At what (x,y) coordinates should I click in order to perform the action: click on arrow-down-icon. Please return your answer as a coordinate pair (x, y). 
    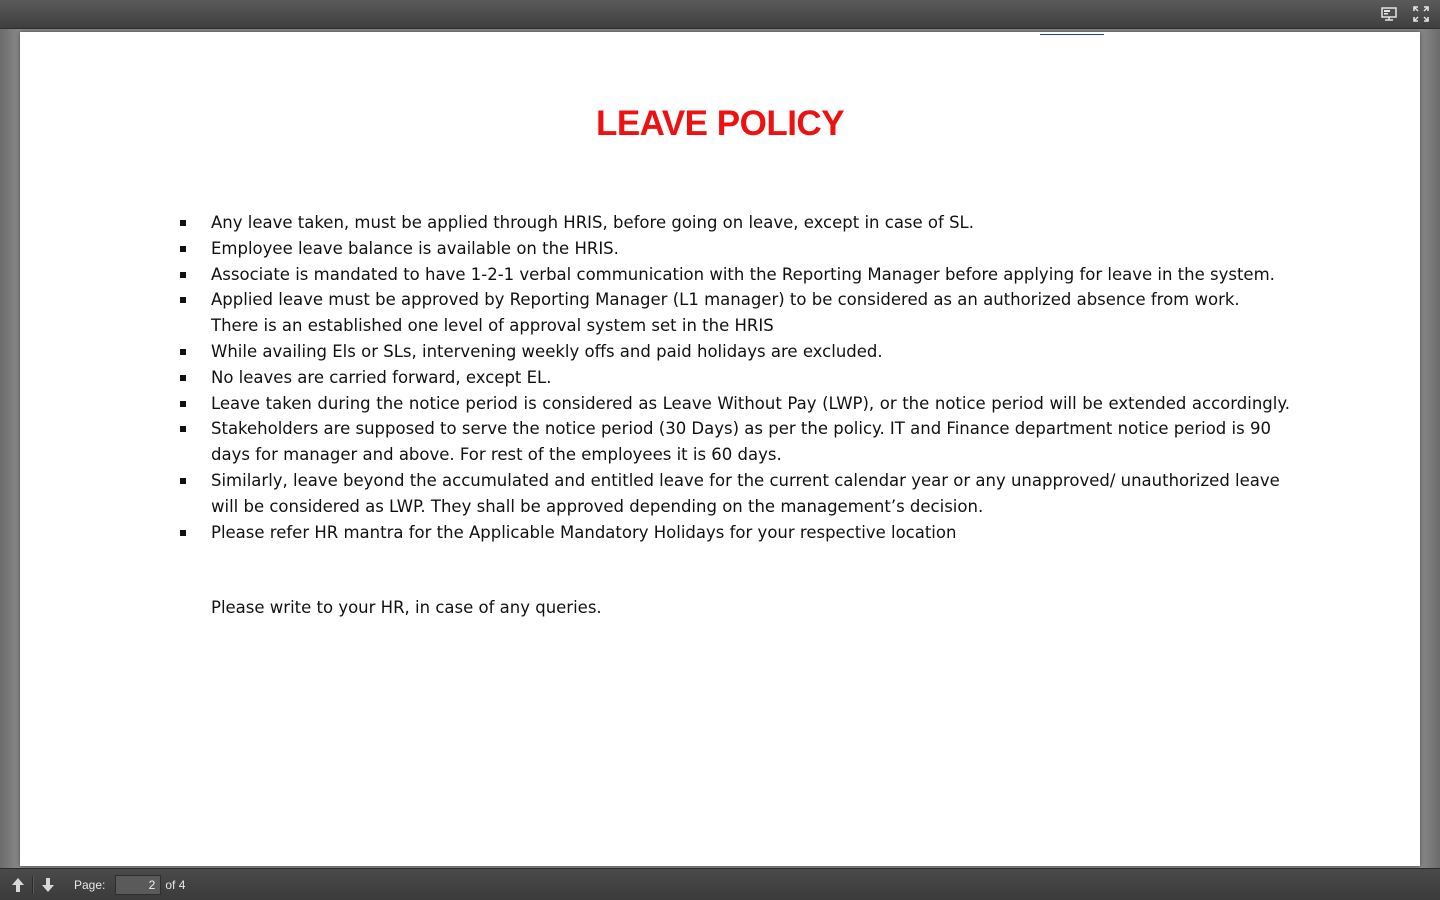
    Looking at the image, I should click on (48, 885).